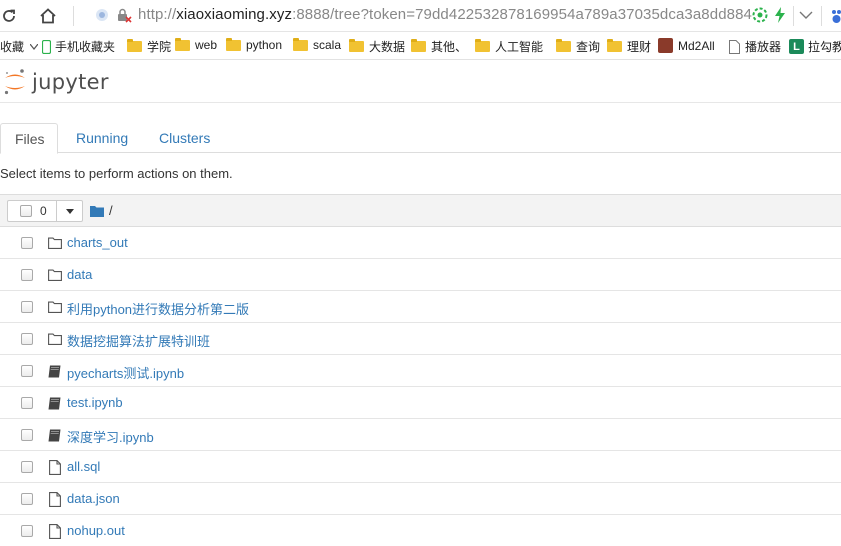 The width and height of the screenshot is (841, 546). I want to click on extension-icon, so click(760, 16).